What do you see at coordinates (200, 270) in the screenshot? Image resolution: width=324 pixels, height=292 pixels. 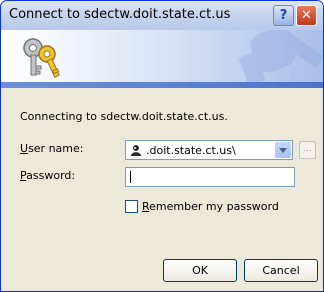 I see `ok-button: OK` at bounding box center [200, 270].